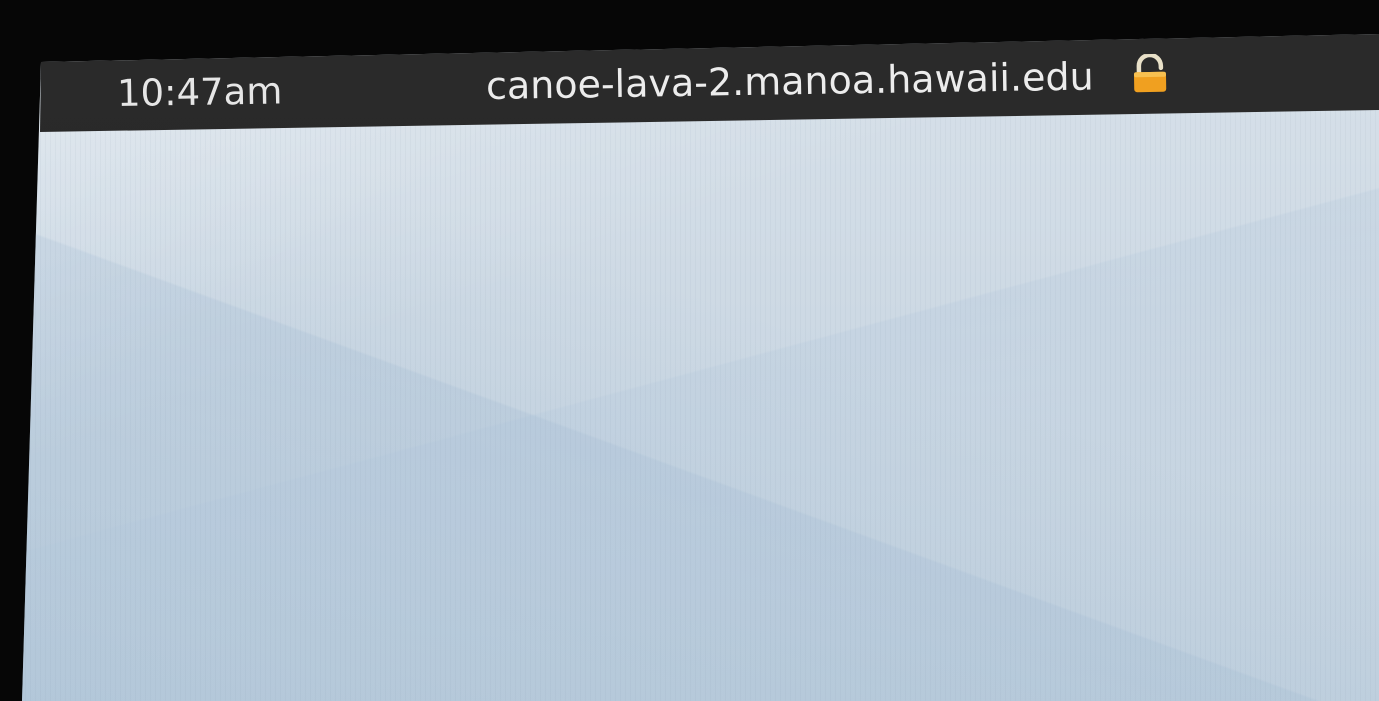  I want to click on clock: 10:47am, so click(200, 92).